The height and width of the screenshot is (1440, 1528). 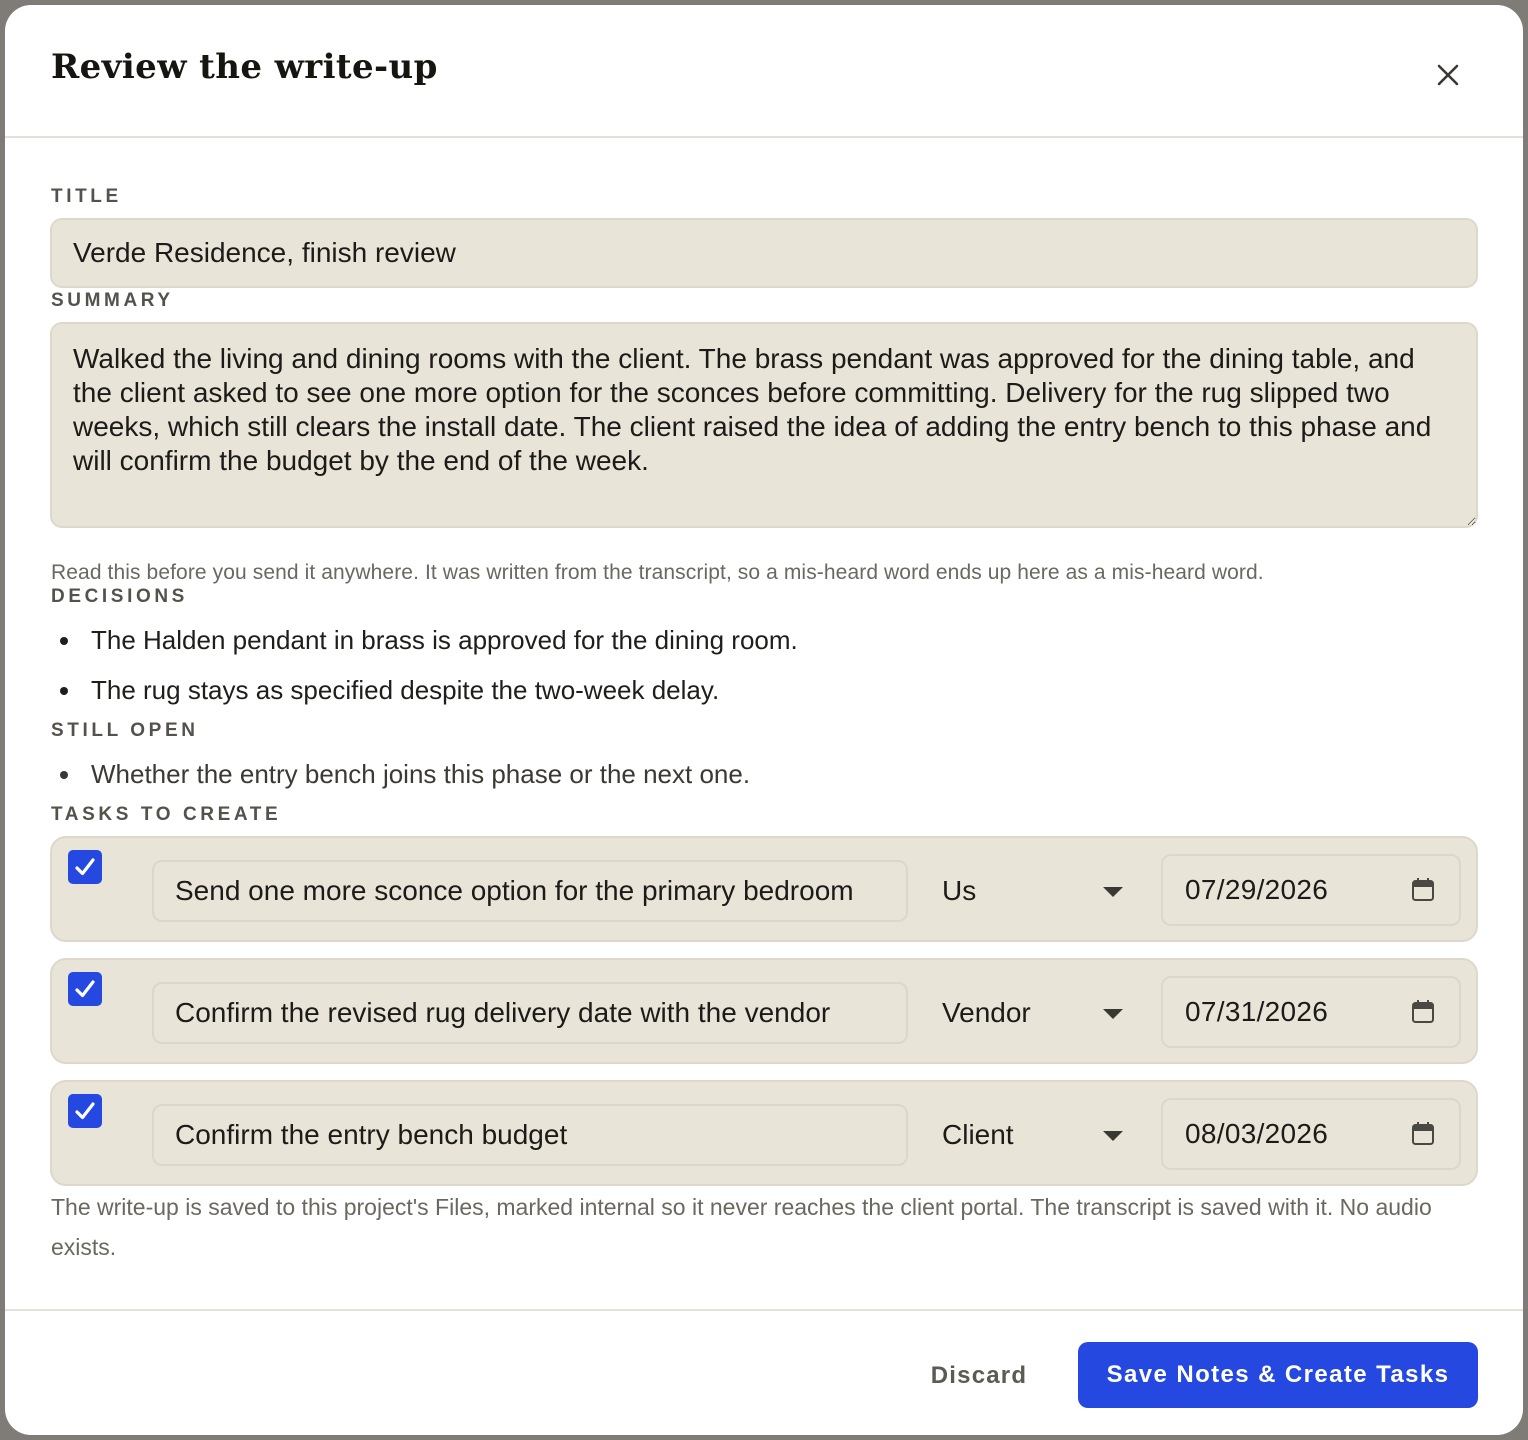 I want to click on discard-button: Discard, so click(x=979, y=1376).